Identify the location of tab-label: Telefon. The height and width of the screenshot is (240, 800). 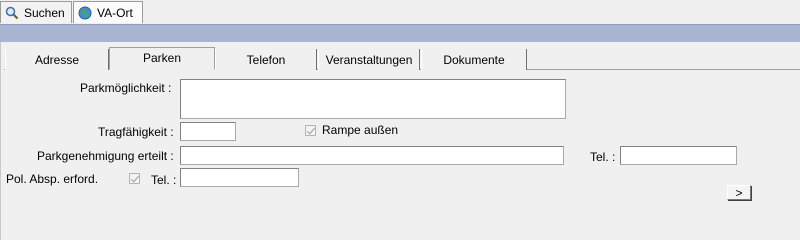
(266, 59).